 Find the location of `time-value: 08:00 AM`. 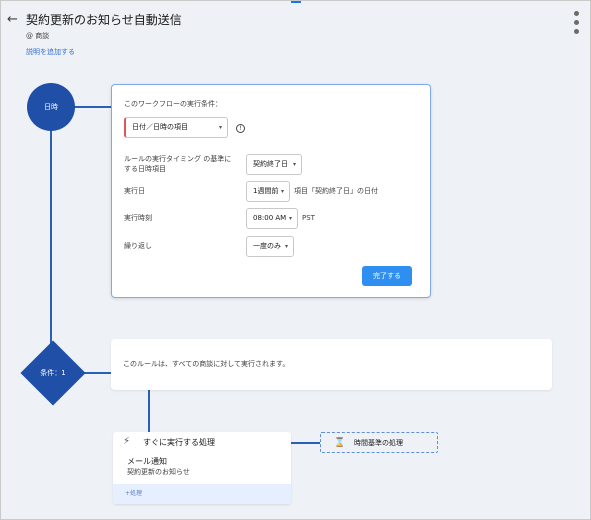

time-value: 08:00 AM is located at coordinates (270, 218).